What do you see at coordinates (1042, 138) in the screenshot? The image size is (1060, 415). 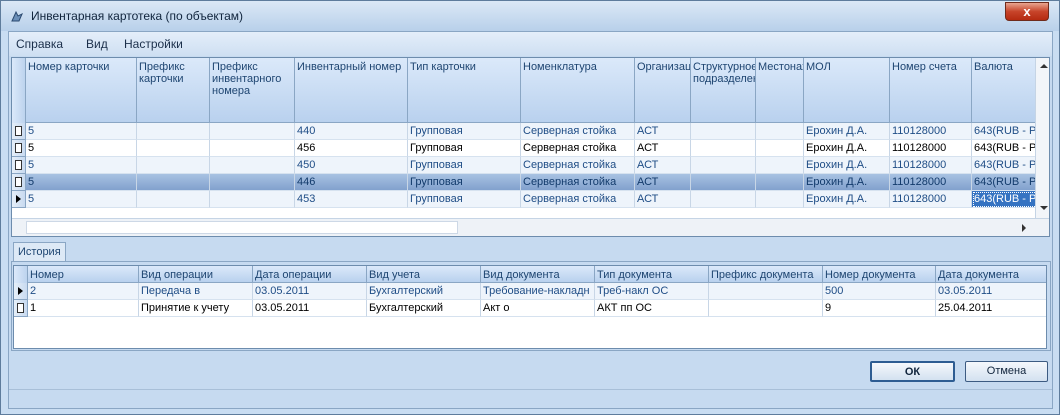 I see `cards-vertical-scrollbar` at bounding box center [1042, 138].